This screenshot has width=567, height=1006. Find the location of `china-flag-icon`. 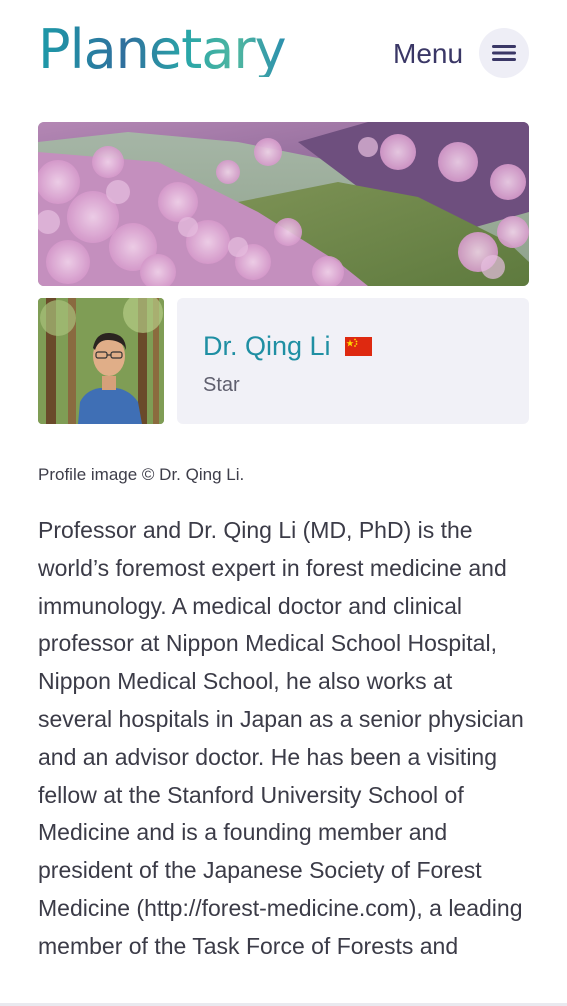

china-flag-icon is located at coordinates (358, 346).